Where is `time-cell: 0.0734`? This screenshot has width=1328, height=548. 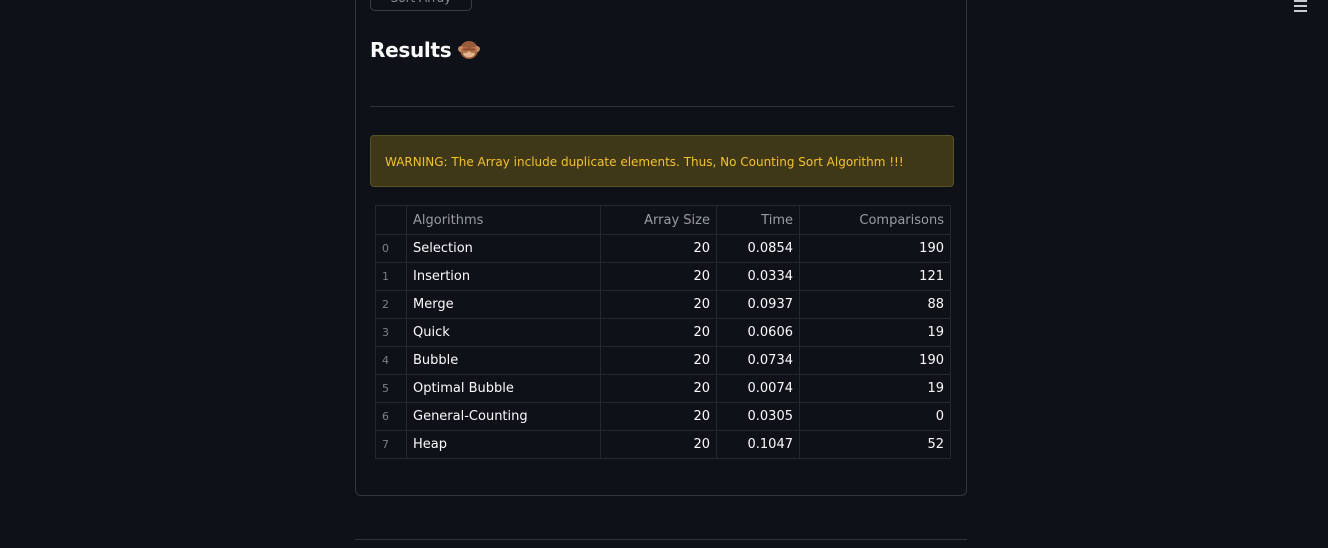
time-cell: 0.0734 is located at coordinates (758, 360).